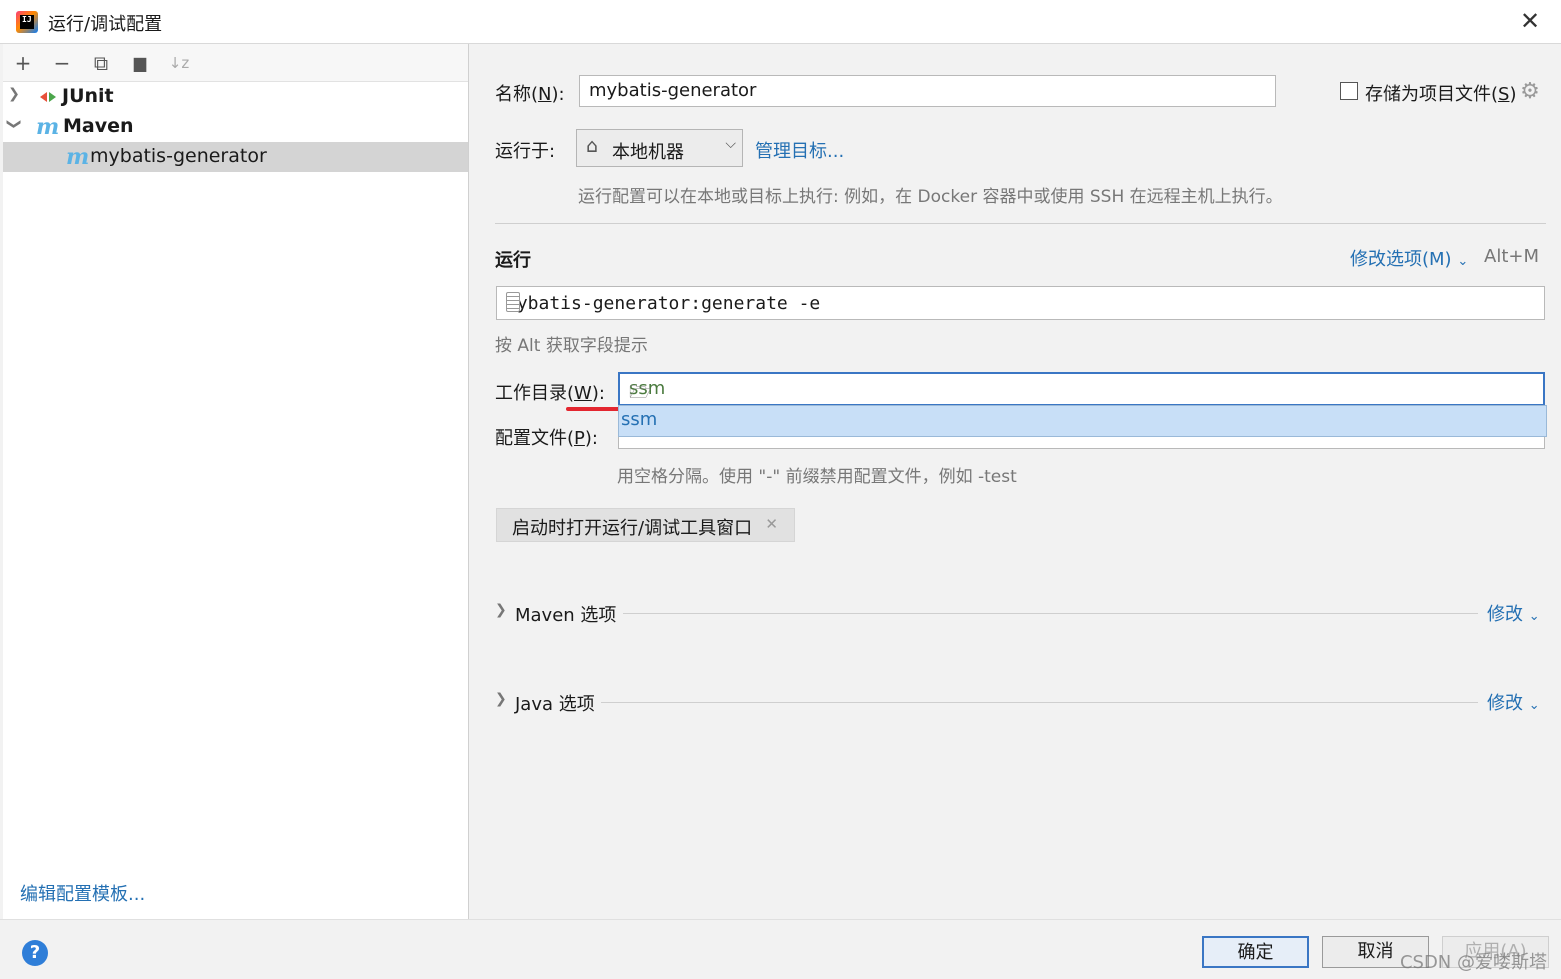 The image size is (1561, 979). I want to click on gear-icon: ⚙, so click(1530, 92).